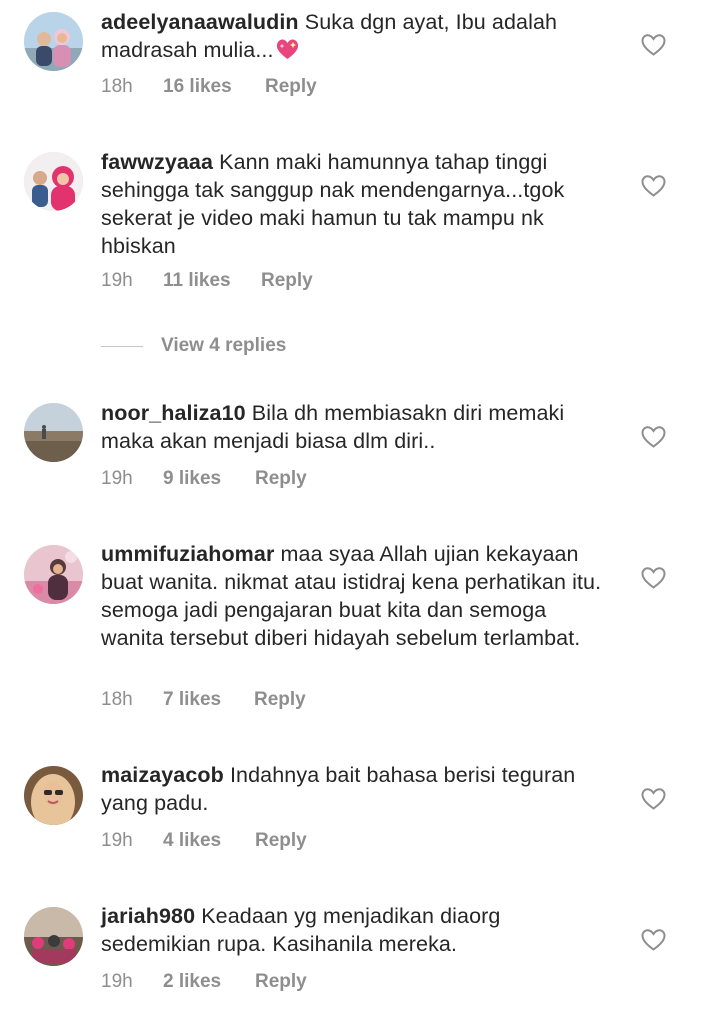 The width and height of the screenshot is (707, 1024). Describe the element at coordinates (200, 22) in the screenshot. I see `comment-username: adeelyanaawaludin` at that location.